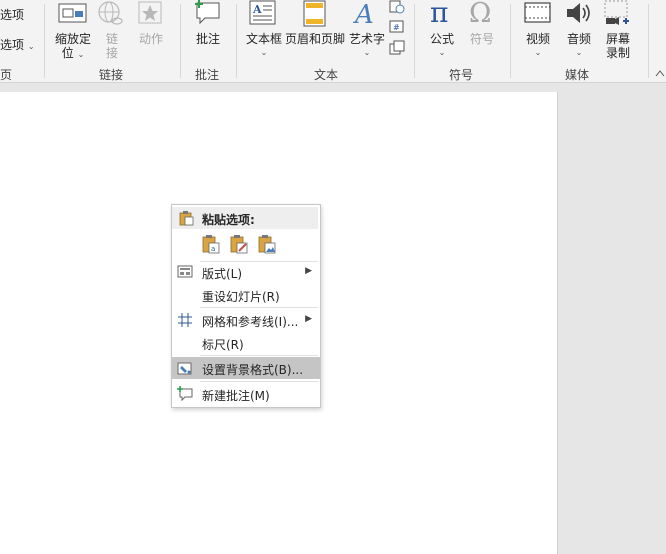 The width and height of the screenshot is (666, 554). I want to click on screen-record-label-2: 录制, so click(617, 53).